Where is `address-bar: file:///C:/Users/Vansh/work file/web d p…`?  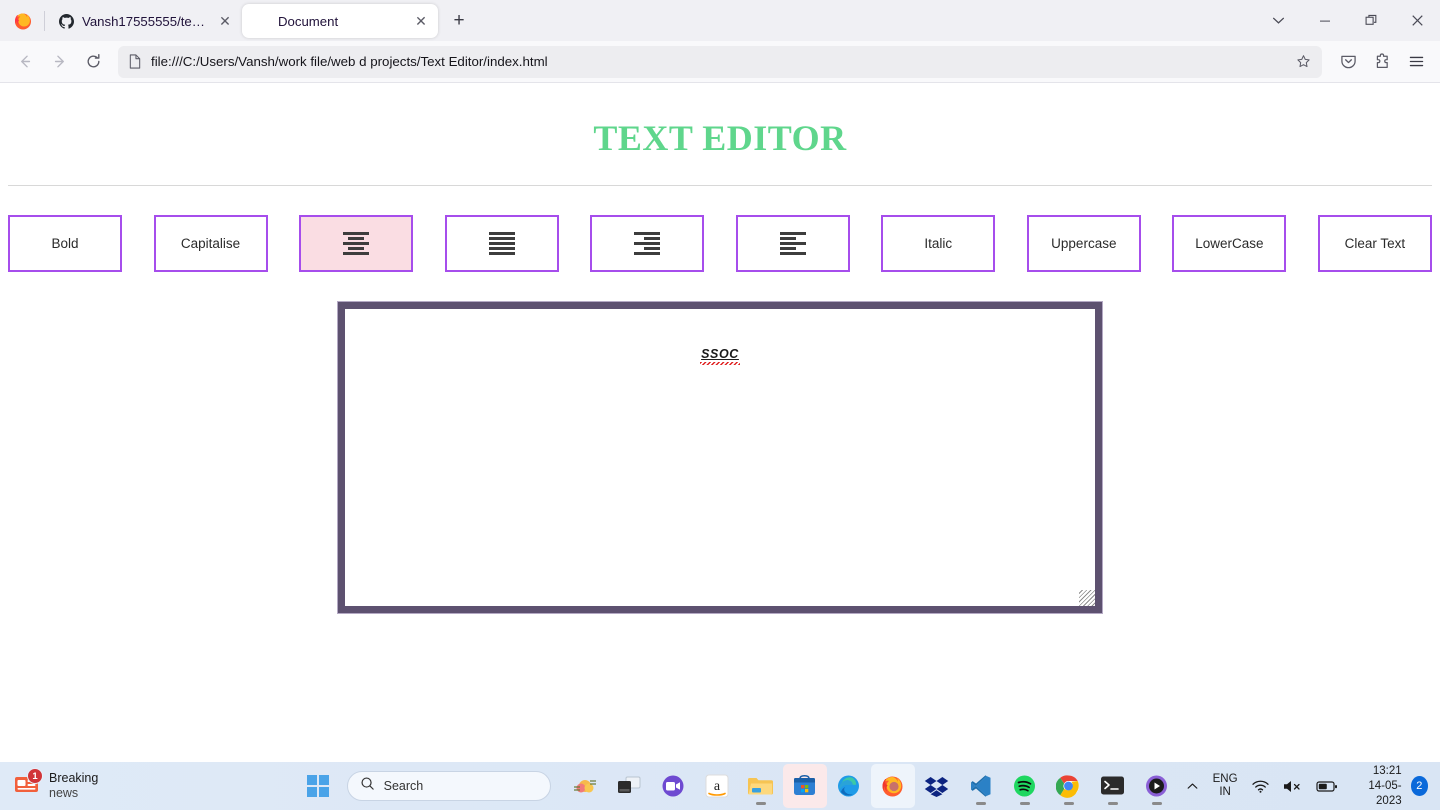
address-bar: file:///C:/Users/Vansh/work file/web d p… is located at coordinates (720, 61).